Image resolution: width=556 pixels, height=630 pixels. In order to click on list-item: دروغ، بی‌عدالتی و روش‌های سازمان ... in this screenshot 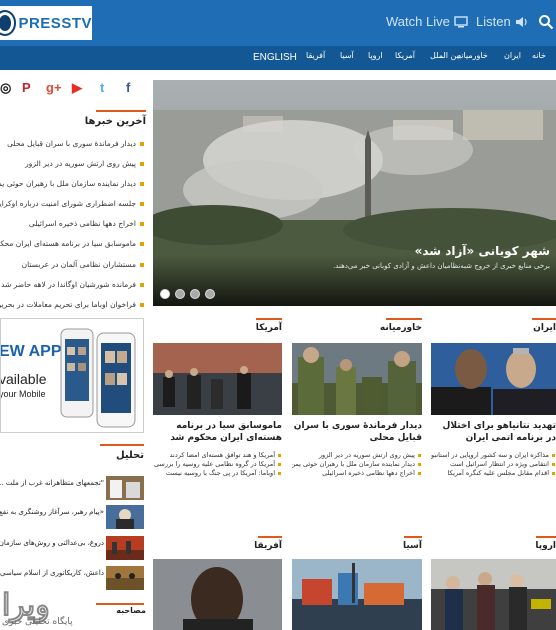, I will do `click(73, 549)`.